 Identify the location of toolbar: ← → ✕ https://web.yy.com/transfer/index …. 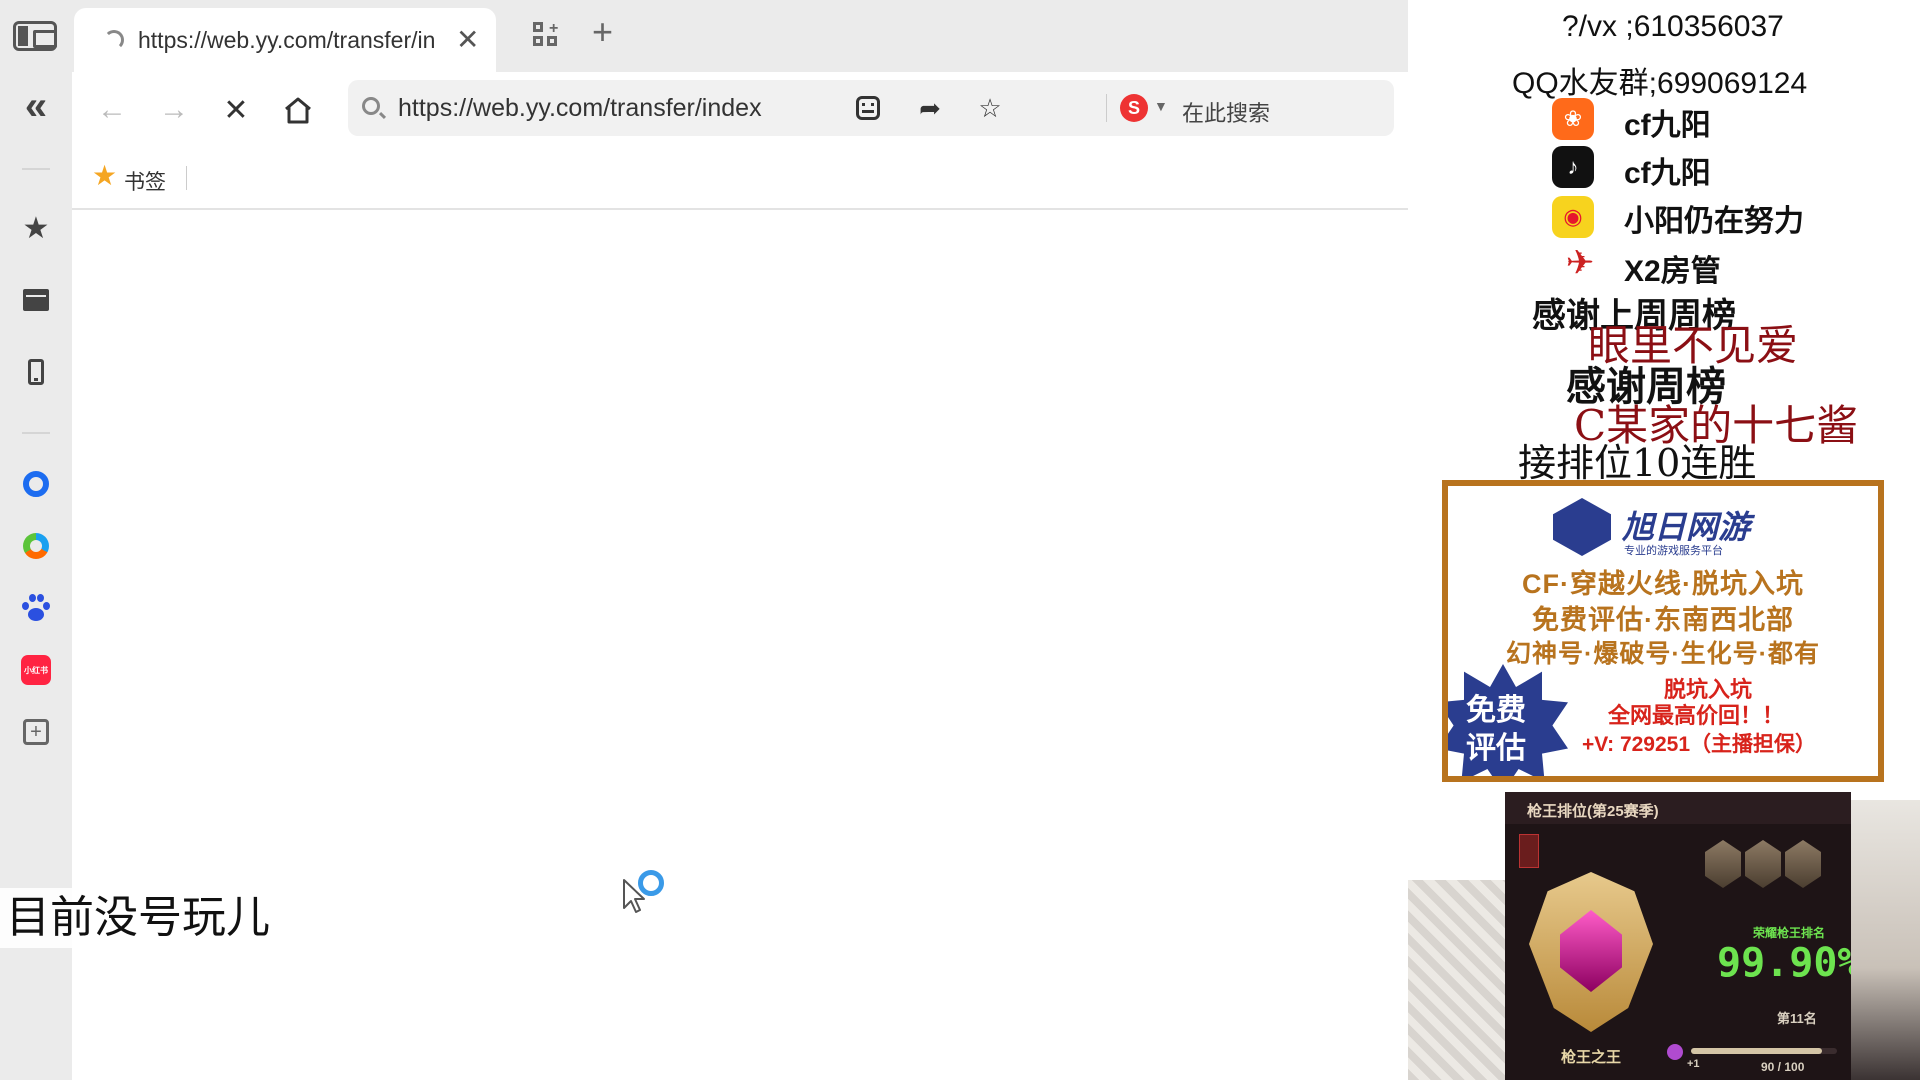
(740, 110).